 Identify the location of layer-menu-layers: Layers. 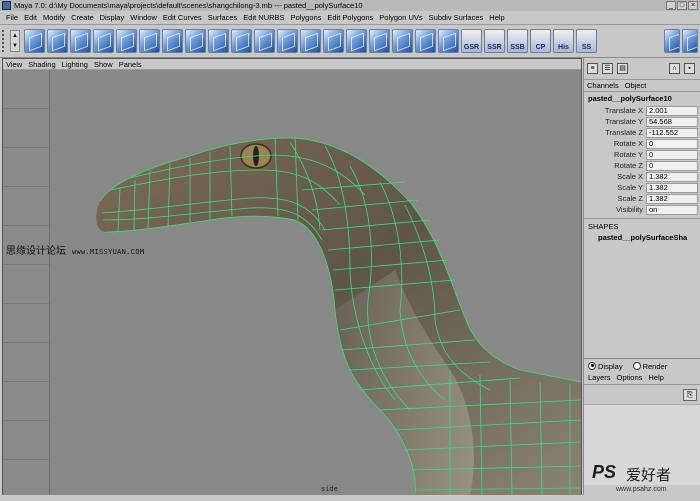
(599, 378).